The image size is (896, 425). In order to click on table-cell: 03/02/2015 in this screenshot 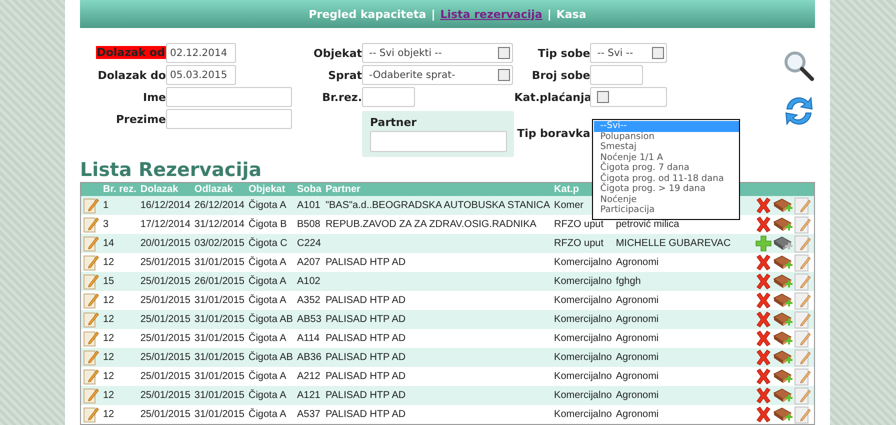, I will do `click(219, 243)`.